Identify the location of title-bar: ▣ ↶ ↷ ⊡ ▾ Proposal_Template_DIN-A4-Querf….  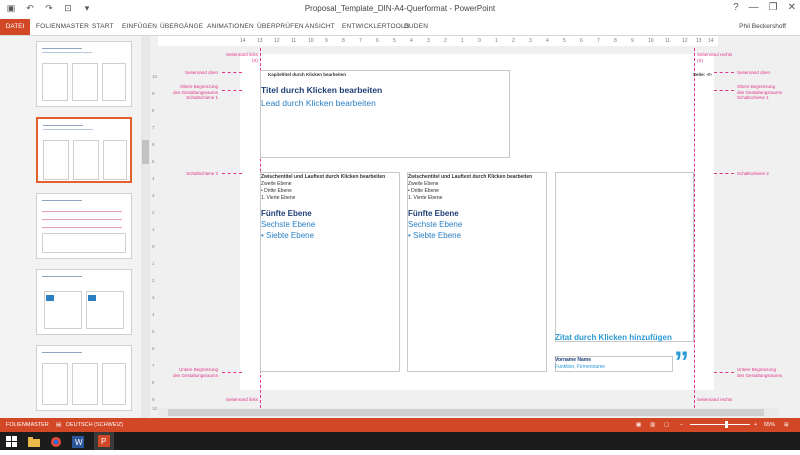
(400, 9).